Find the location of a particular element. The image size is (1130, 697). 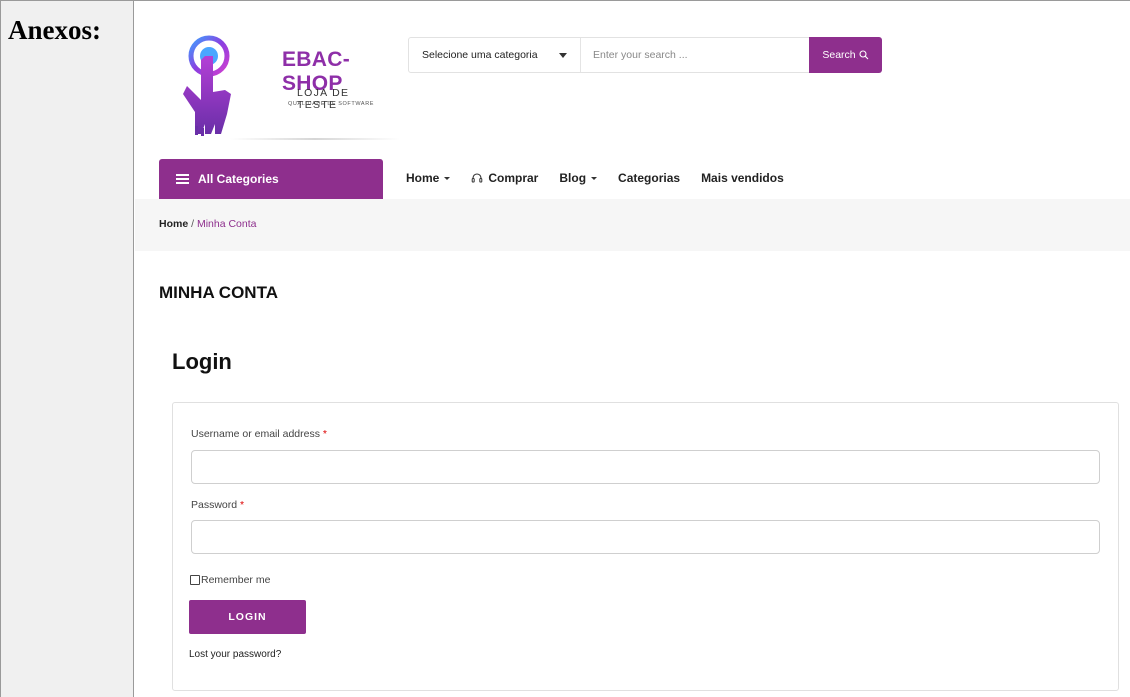

breadcrumb: Home / Minha Conta is located at coordinates (208, 224).